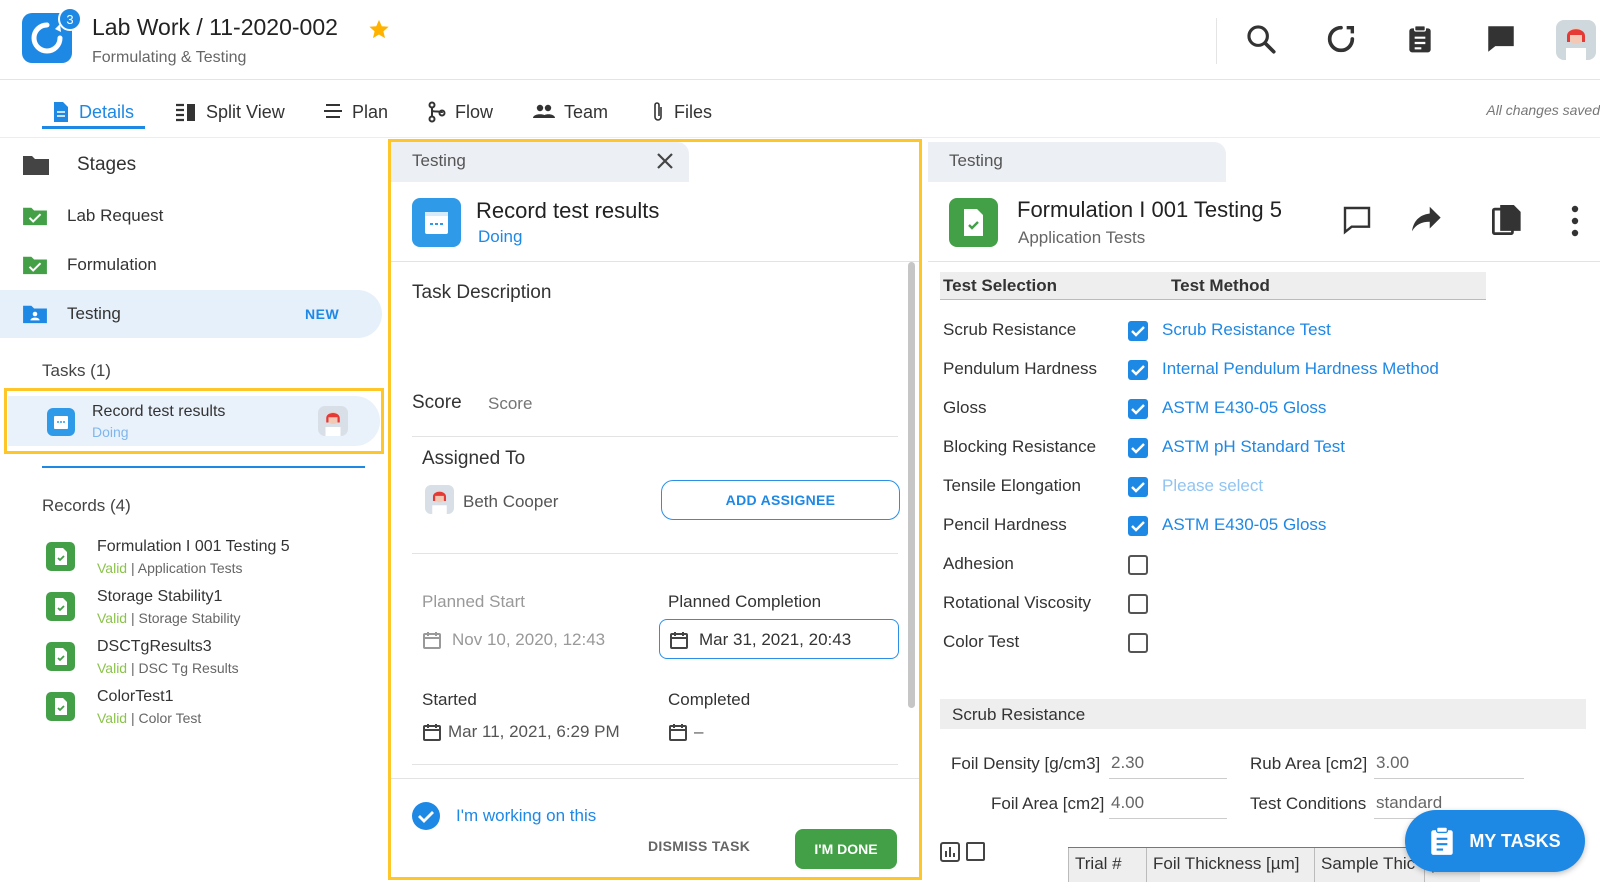  What do you see at coordinates (976, 160) in the screenshot?
I see `record-panel-tab-label: Testing` at bounding box center [976, 160].